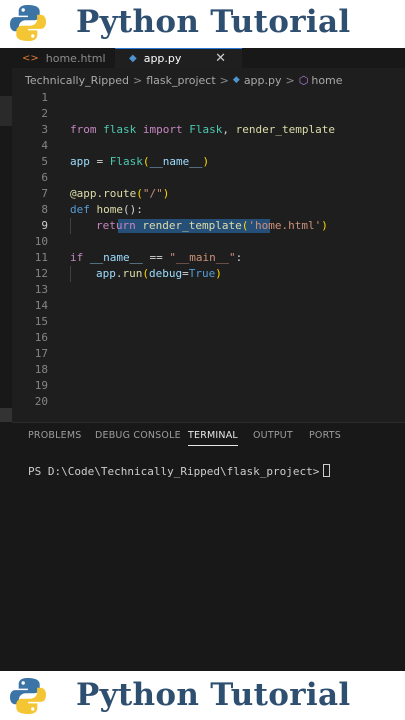 Image resolution: width=405 pixels, height=720 pixels. Describe the element at coordinates (263, 80) in the screenshot. I see `breadcrumb-item: app.py` at that location.